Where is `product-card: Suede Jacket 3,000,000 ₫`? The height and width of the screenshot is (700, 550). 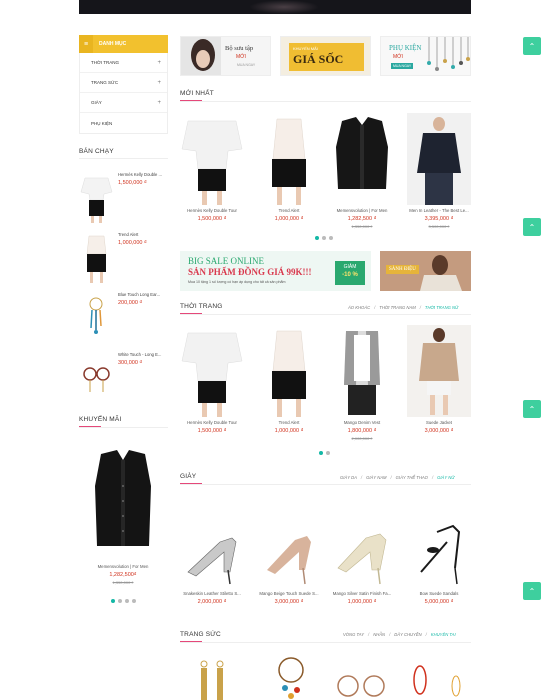
product-card: Suede Jacket 3,000,000 ₫ is located at coordinates (439, 379).